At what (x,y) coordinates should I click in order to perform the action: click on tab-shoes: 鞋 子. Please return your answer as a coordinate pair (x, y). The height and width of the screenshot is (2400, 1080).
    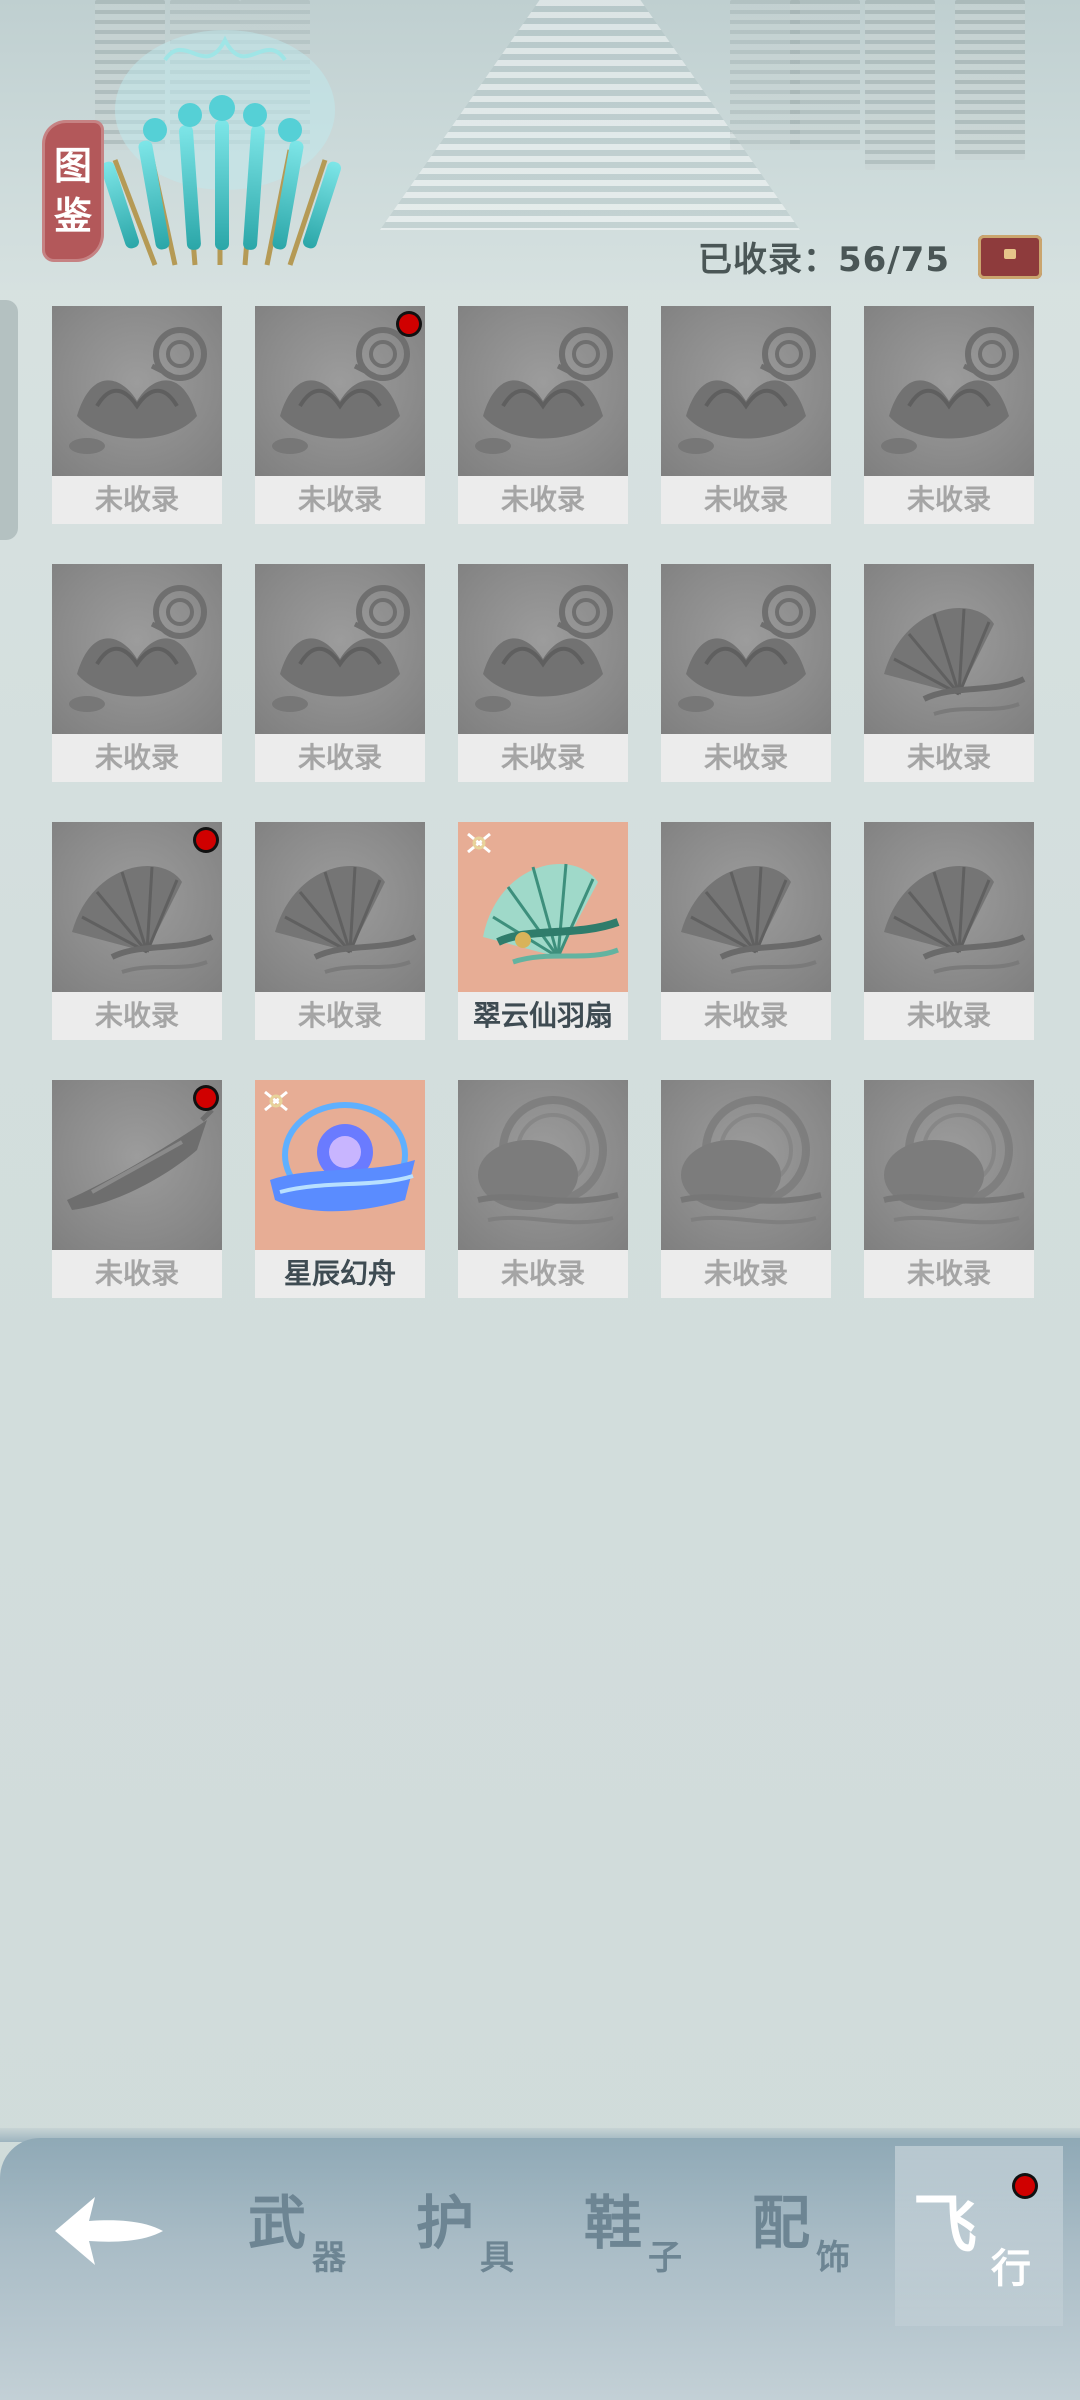
    Looking at the image, I should click on (669, 2240).